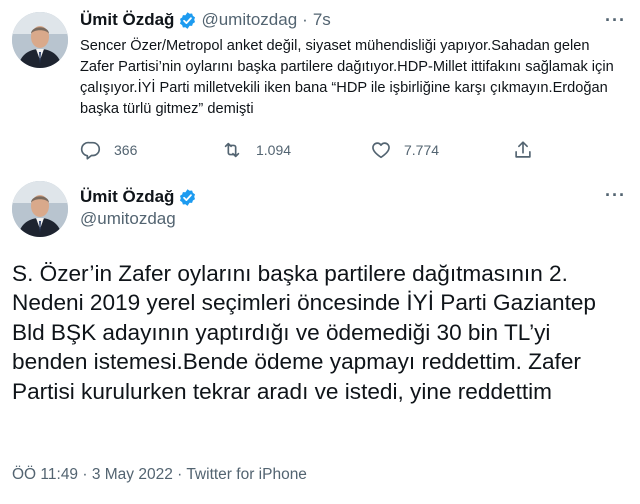  I want to click on heart-icon, so click(381, 150).